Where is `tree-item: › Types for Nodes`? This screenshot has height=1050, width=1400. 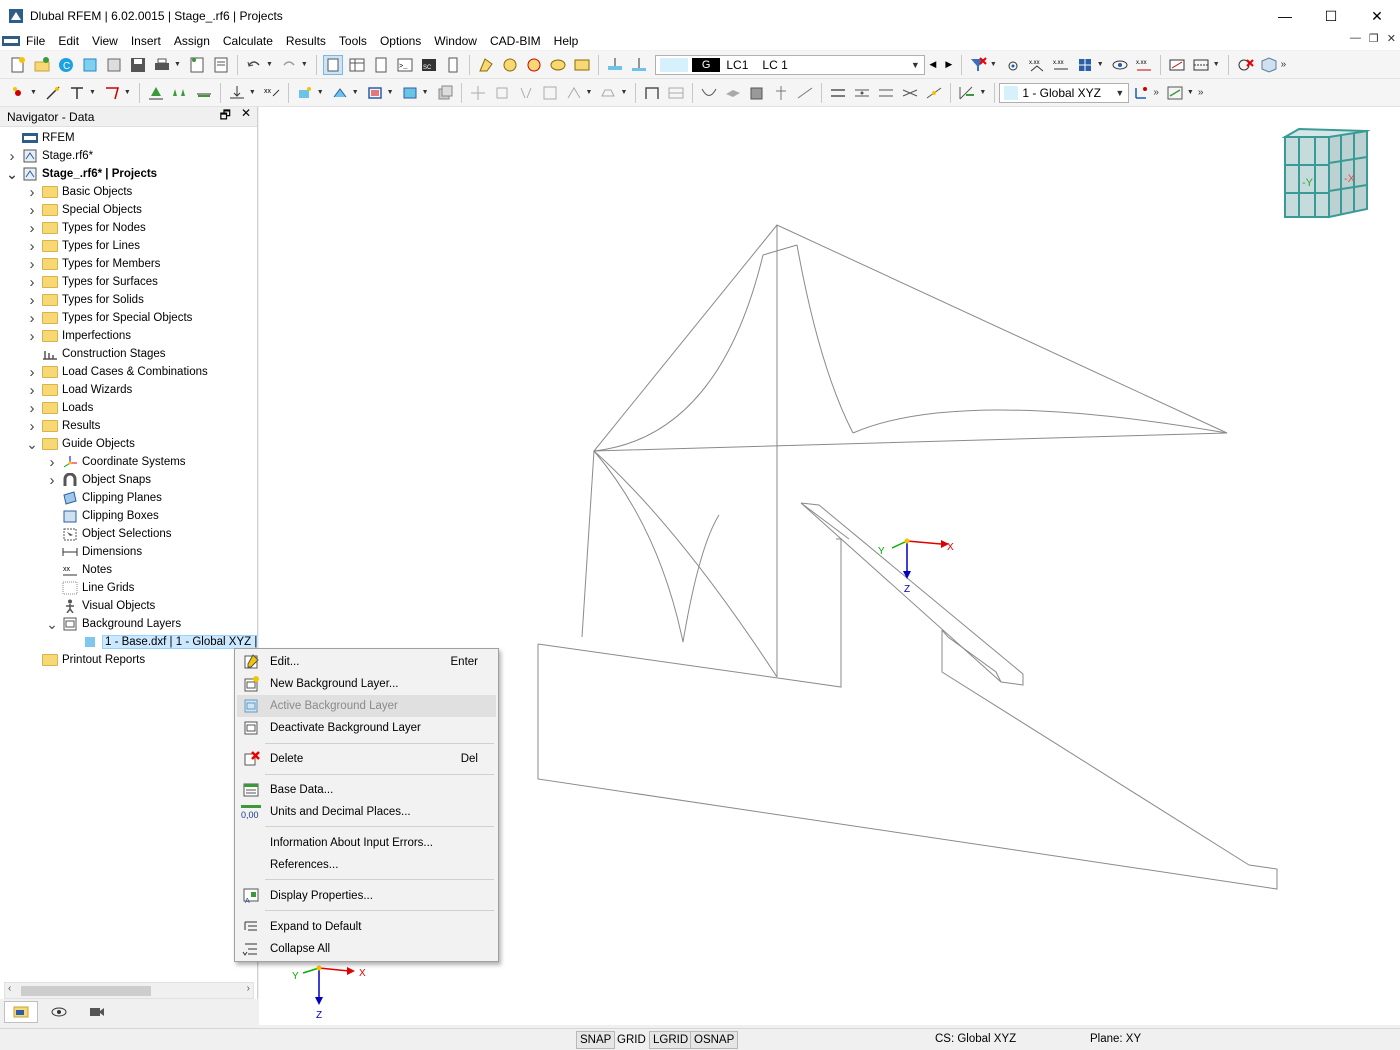 tree-item: › Types for Nodes is located at coordinates (86, 228).